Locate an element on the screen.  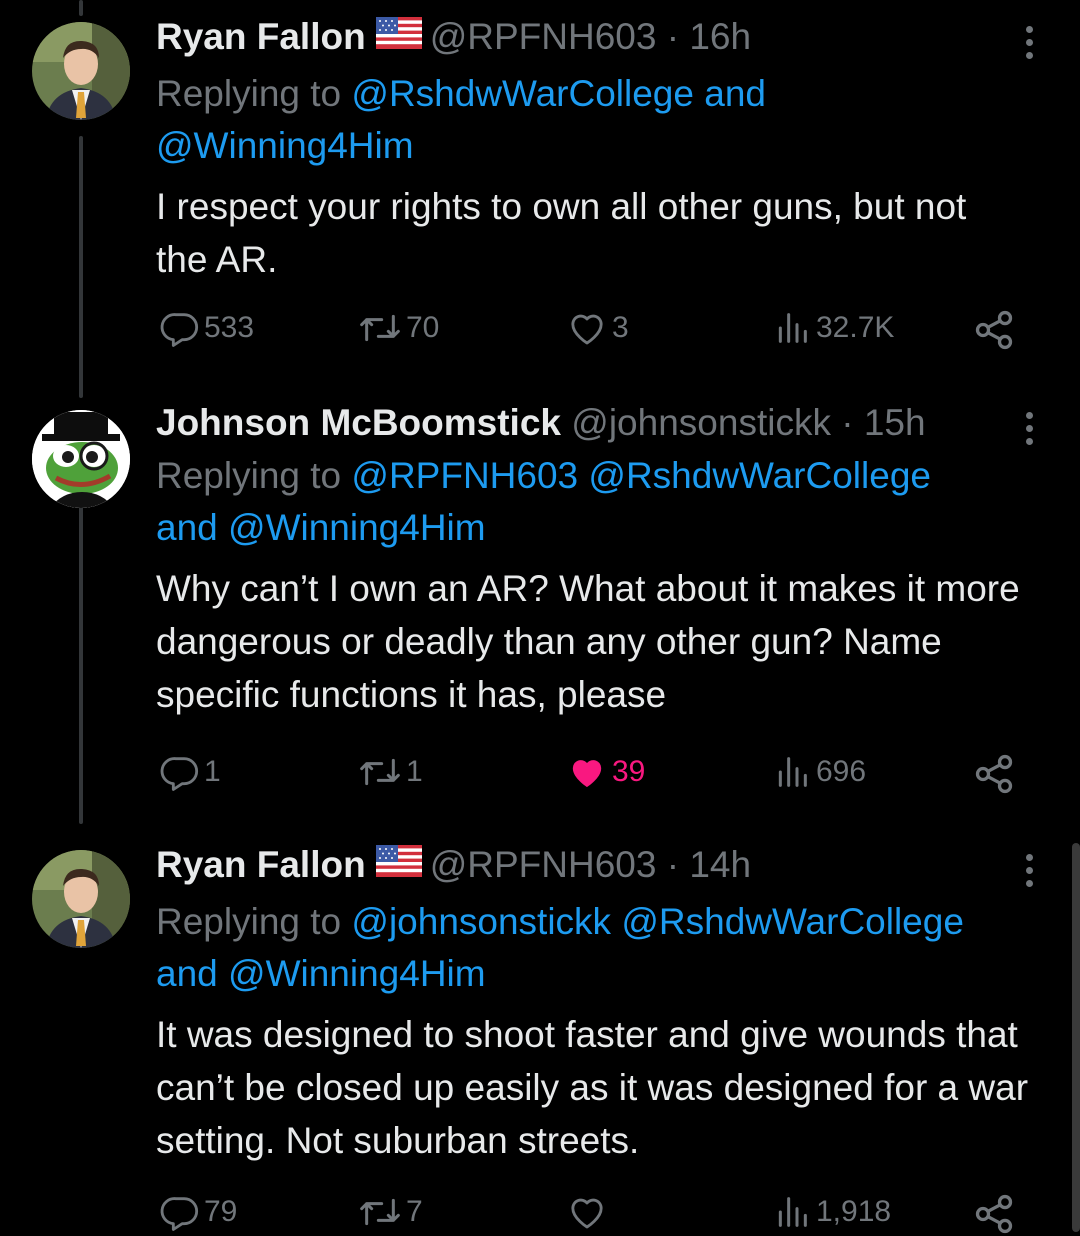
action-bar: 1 1 39 696 is located at coordinates (590, 774).